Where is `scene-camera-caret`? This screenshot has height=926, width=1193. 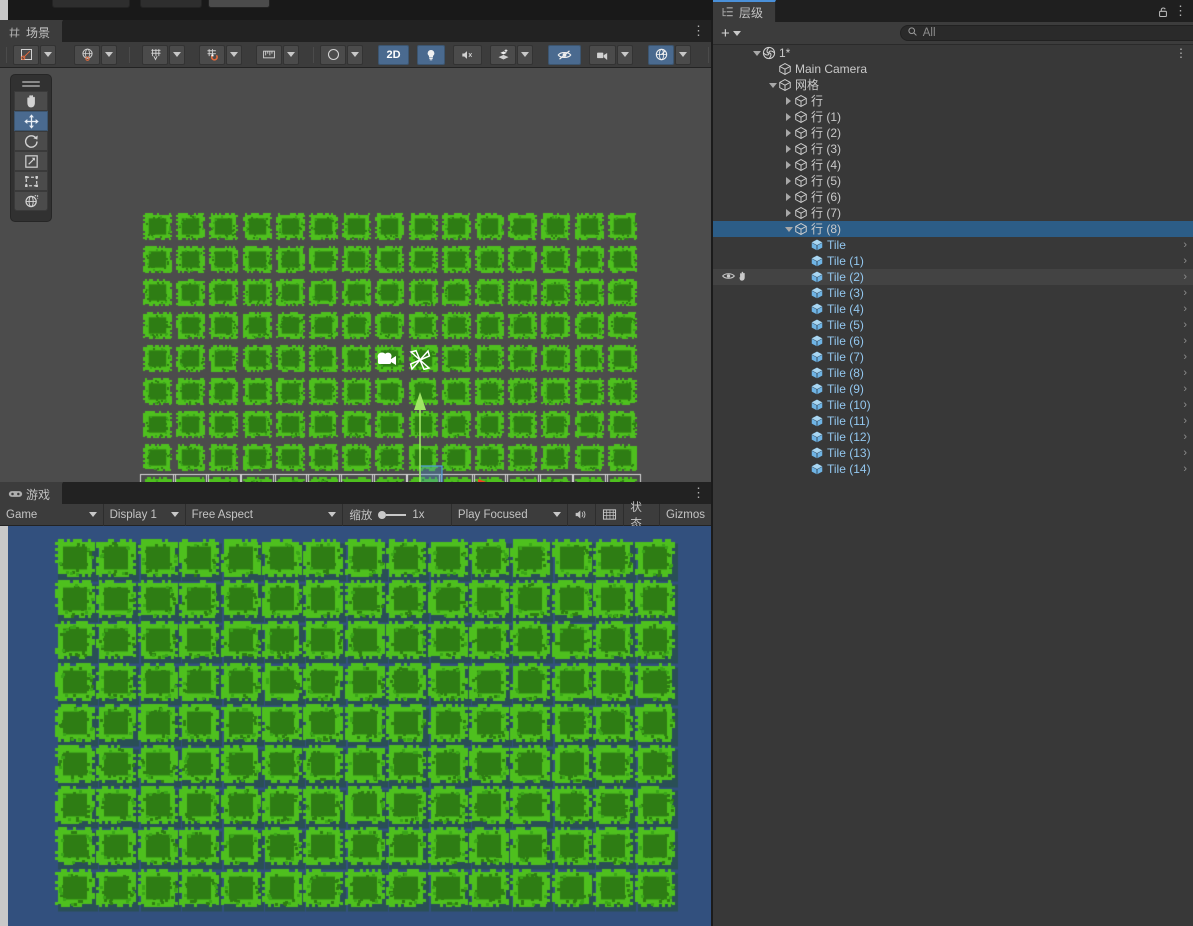 scene-camera-caret is located at coordinates (625, 54).